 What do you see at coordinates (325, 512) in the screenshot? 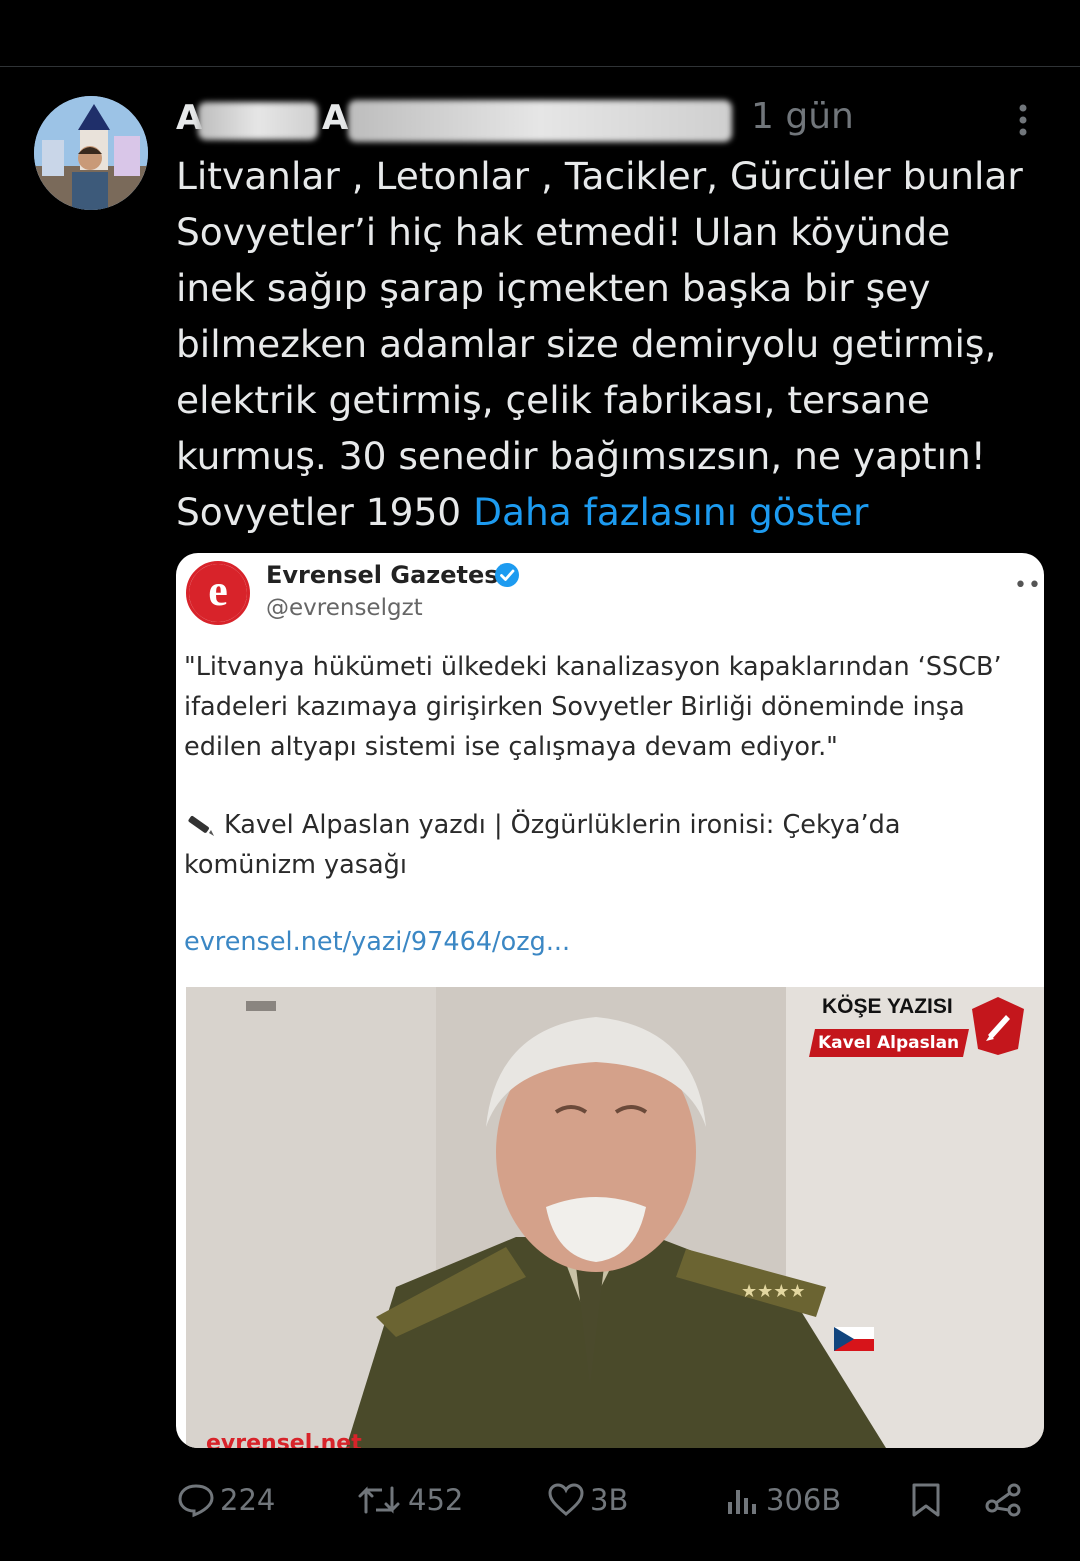
I see `post-text-line: Sovyetler 1950` at bounding box center [325, 512].